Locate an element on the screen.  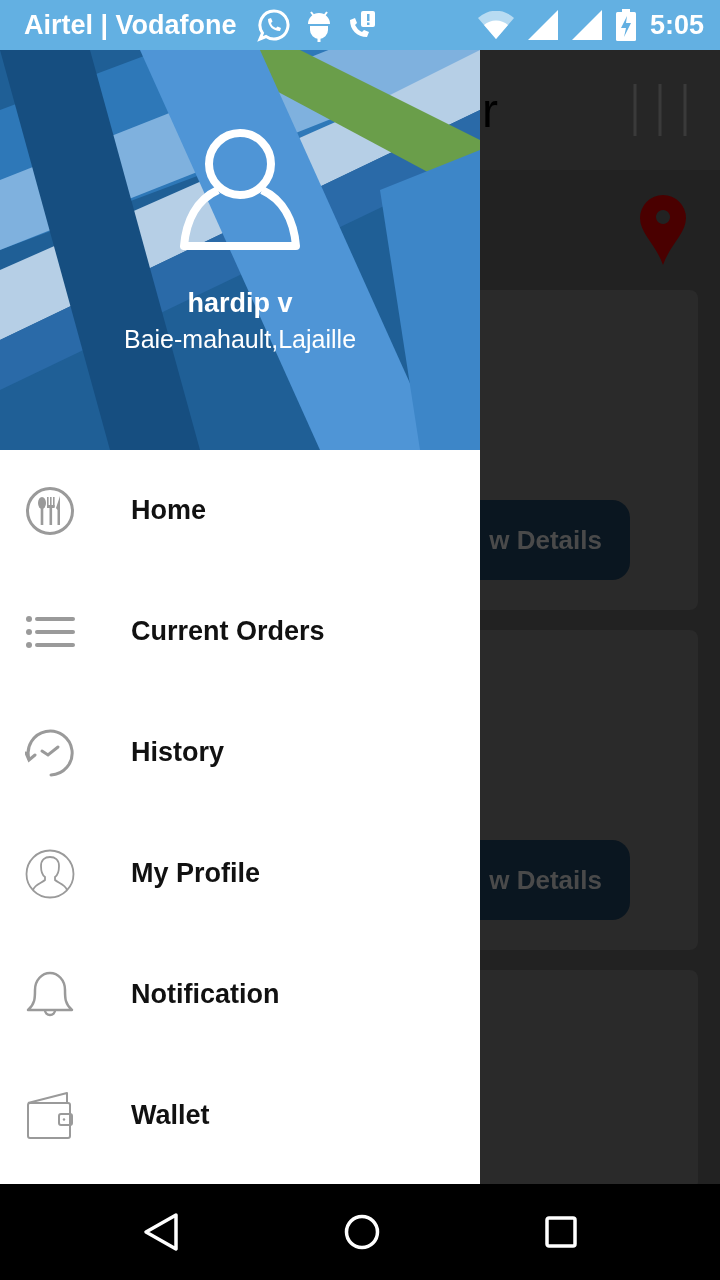
menu-item: Current Orders is located at coordinates (240, 631).